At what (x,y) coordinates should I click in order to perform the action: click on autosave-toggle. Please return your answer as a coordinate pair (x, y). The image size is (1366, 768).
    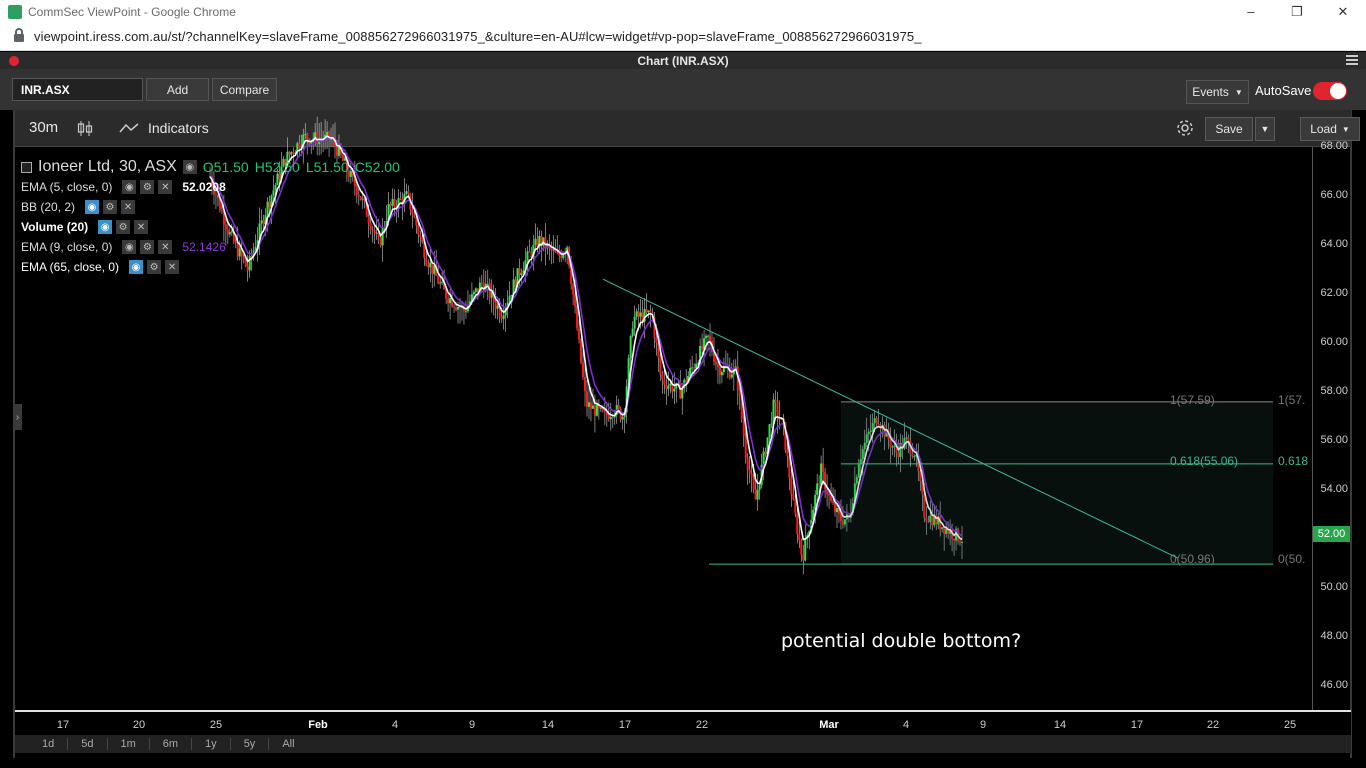
    Looking at the image, I should click on (1330, 91).